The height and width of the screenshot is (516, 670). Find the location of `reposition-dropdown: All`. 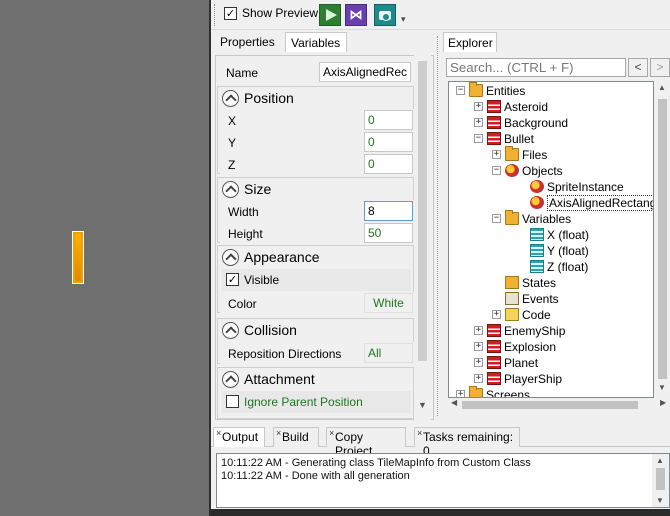

reposition-dropdown: All is located at coordinates (388, 353).